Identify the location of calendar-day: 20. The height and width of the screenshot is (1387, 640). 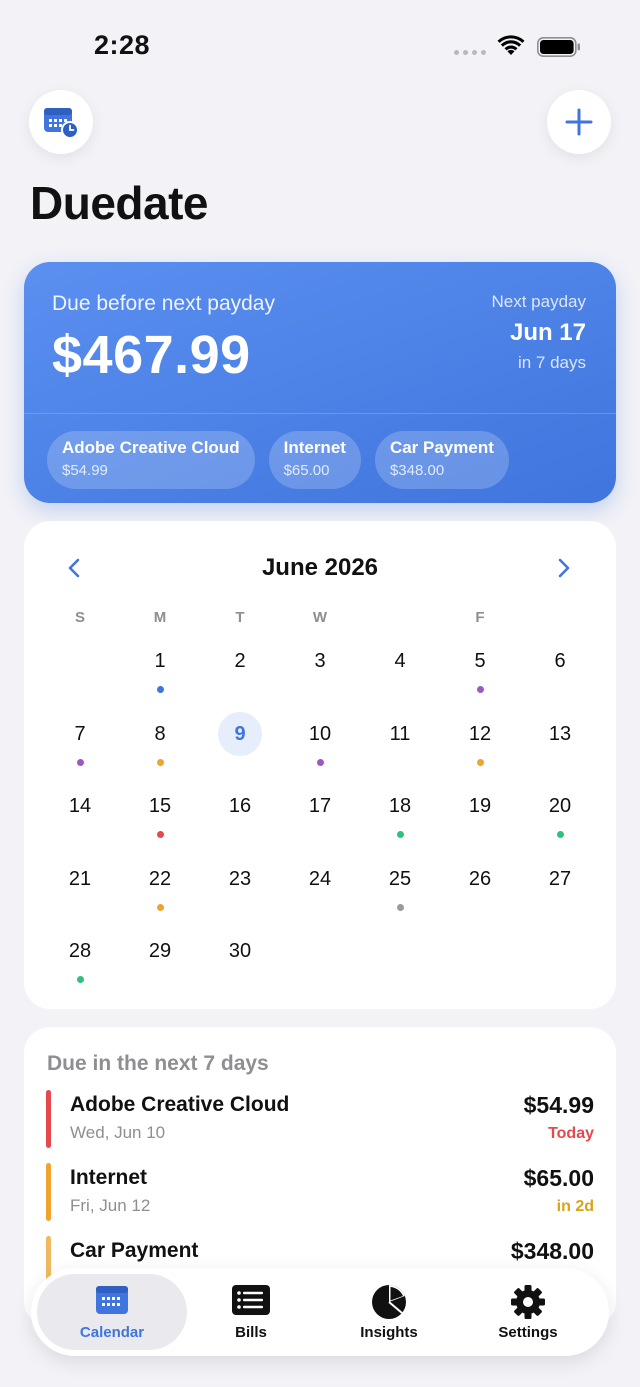
(560, 819).